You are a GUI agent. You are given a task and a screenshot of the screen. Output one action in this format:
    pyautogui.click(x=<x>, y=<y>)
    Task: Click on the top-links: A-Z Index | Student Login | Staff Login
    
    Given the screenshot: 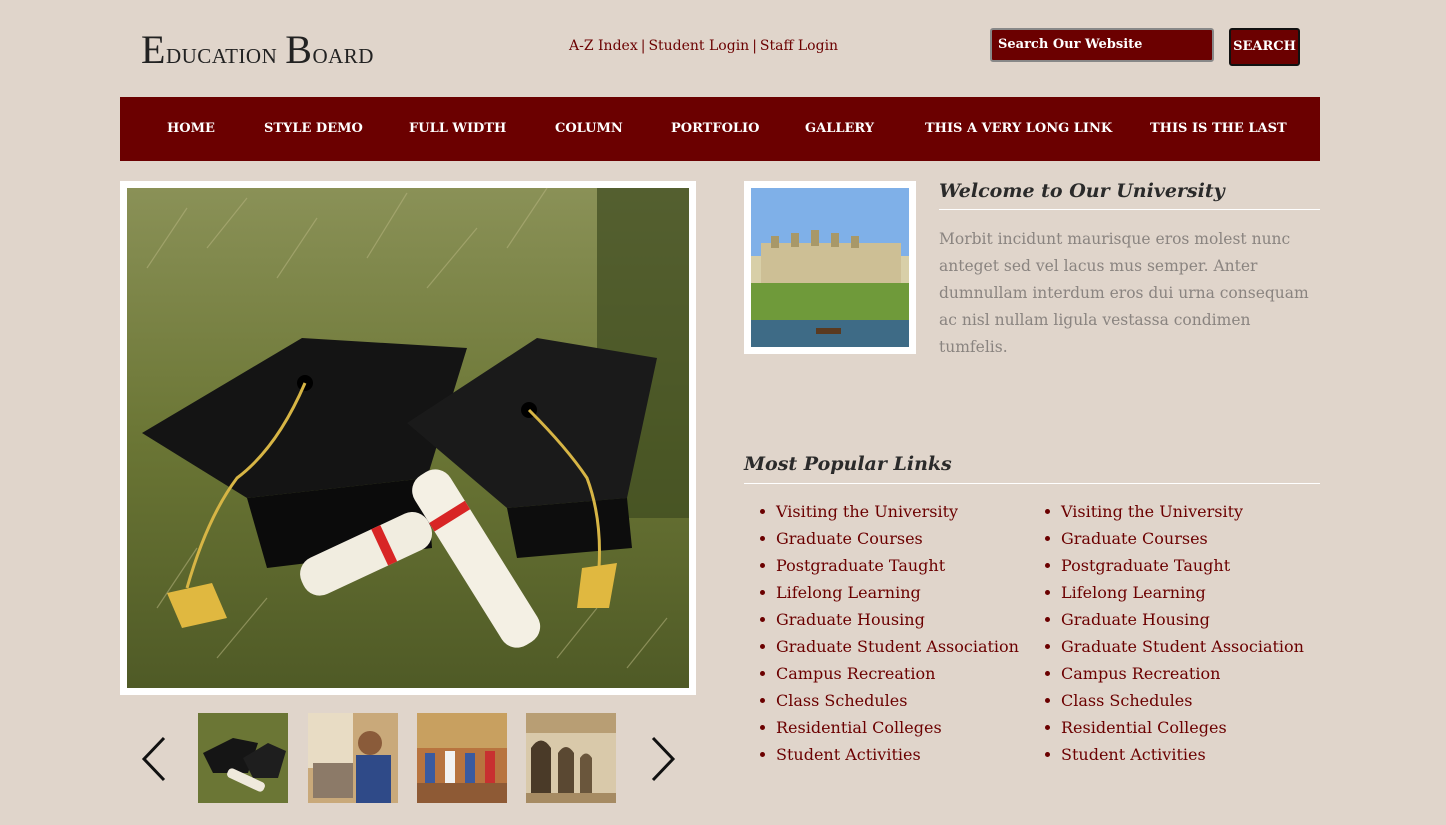 What is the action you would take?
    pyautogui.click(x=703, y=46)
    